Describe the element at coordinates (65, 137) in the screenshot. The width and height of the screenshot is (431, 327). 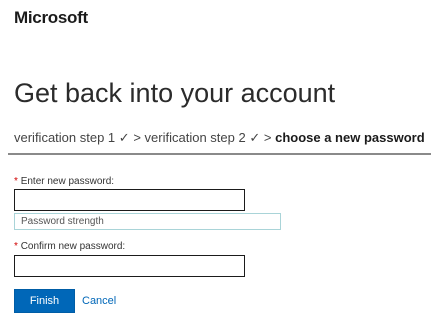
I see `breadcrumb-step-1: verification step 1` at that location.